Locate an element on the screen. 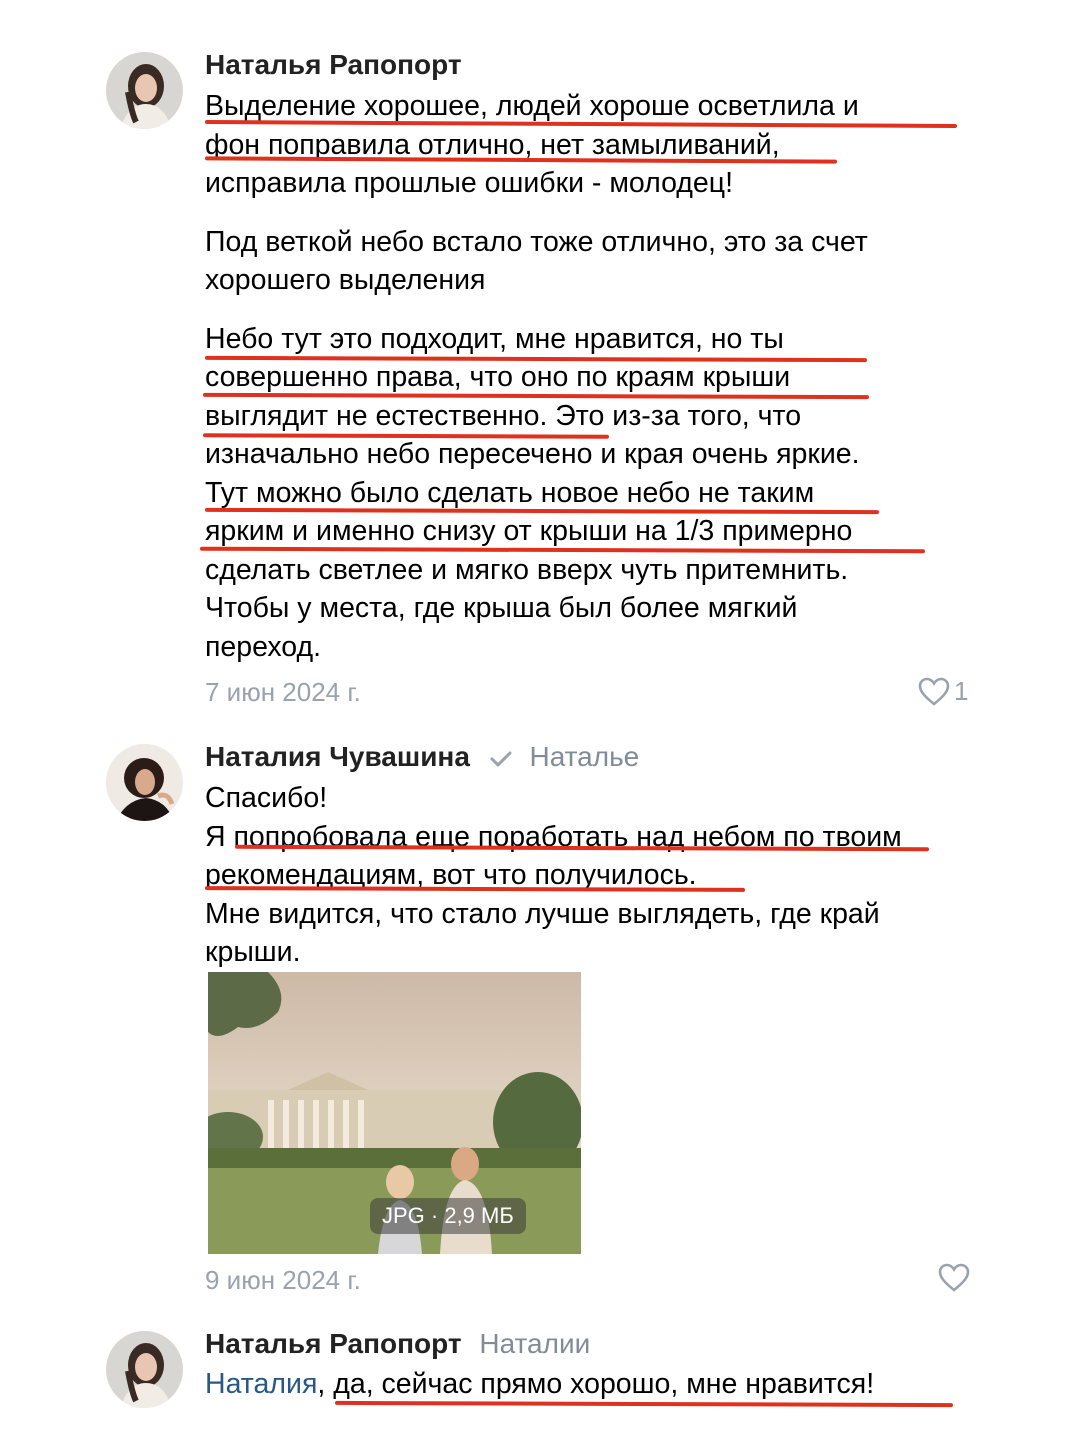 The width and height of the screenshot is (1080, 1440). like-count: 1 is located at coordinates (961, 691).